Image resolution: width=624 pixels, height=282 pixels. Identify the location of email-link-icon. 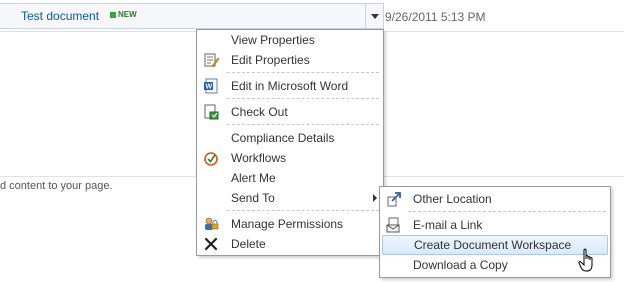
(394, 225).